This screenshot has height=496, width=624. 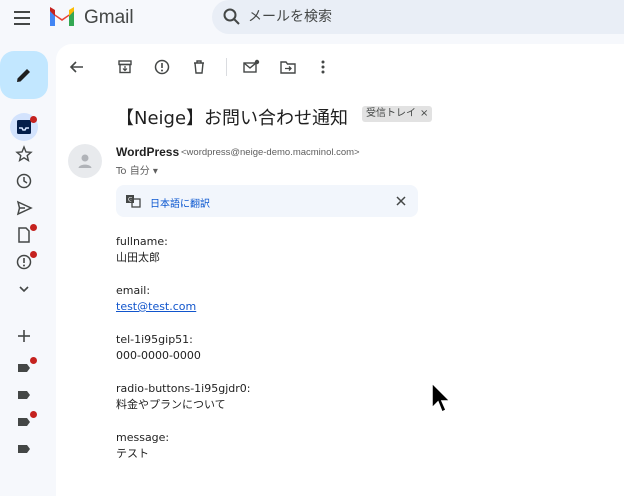 I want to click on nav-drafts, so click(x=24, y=235).